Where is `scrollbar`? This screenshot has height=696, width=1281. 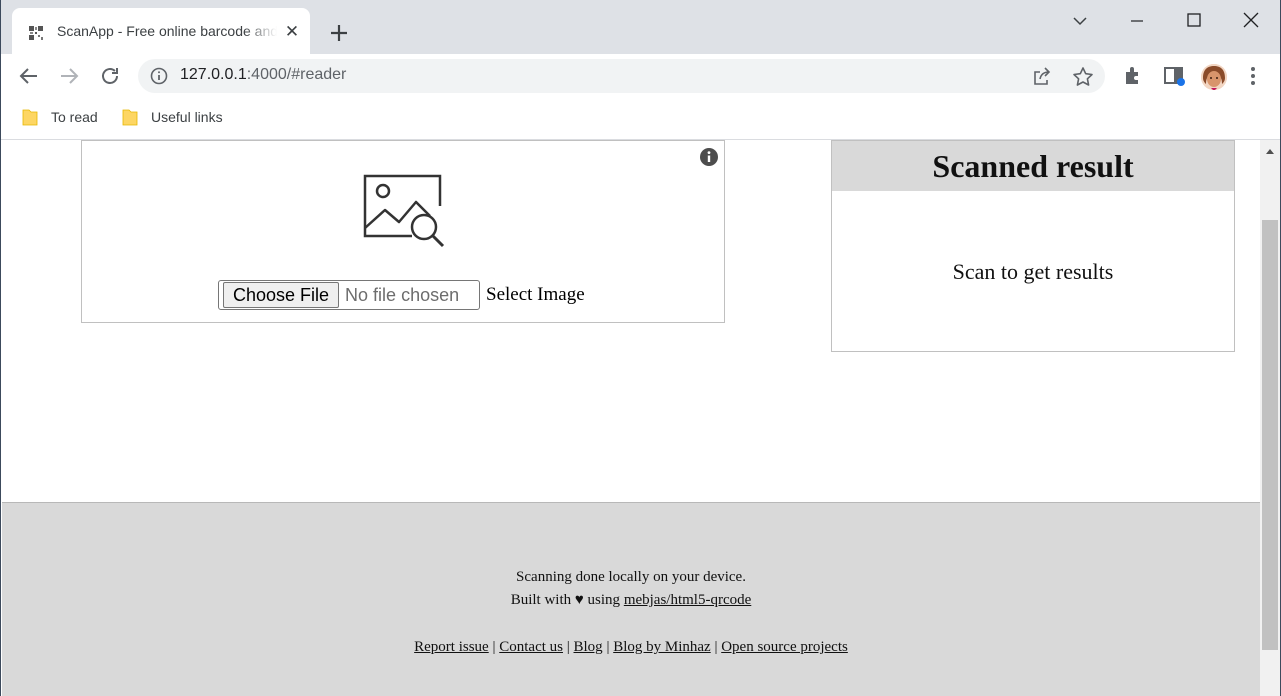 scrollbar is located at coordinates (1270, 418).